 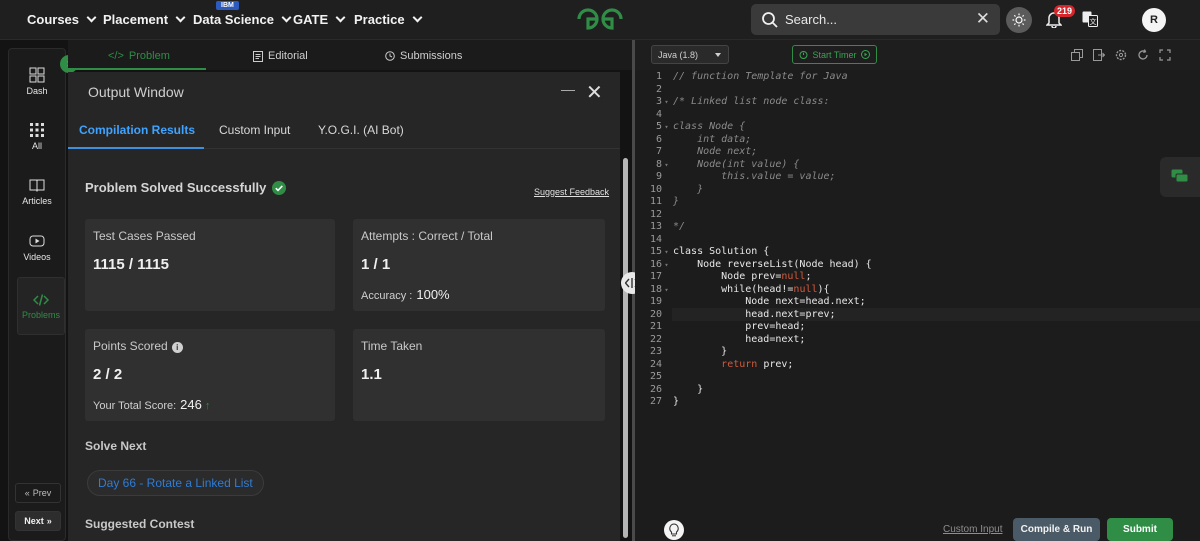 What do you see at coordinates (654, 90) in the screenshot?
I see `code-line: 2` at bounding box center [654, 90].